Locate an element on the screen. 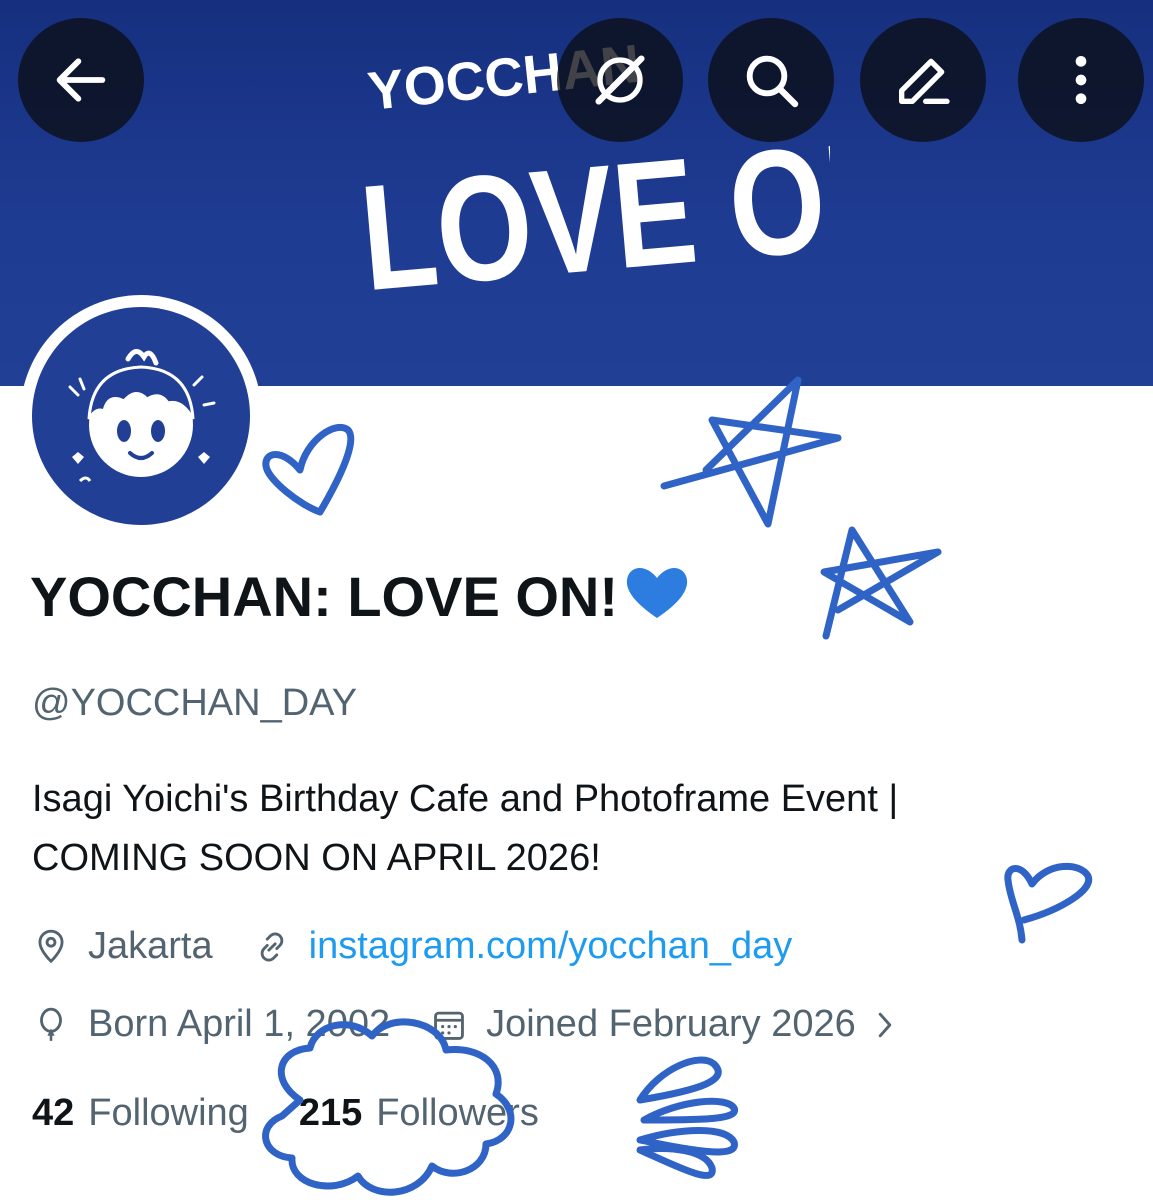 The height and width of the screenshot is (1200, 1153). arrow-left-icon is located at coordinates (81, 80).